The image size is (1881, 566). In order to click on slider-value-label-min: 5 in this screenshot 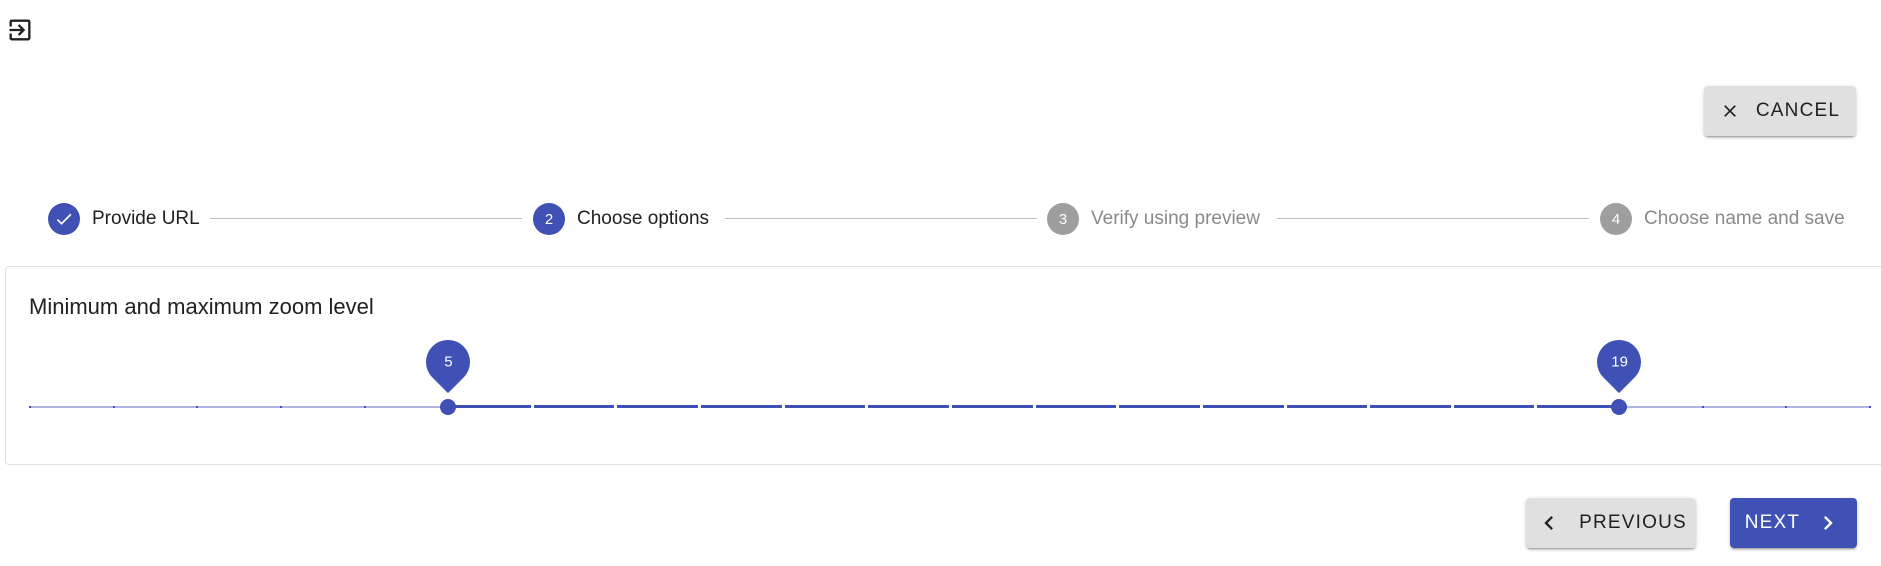, I will do `click(448, 362)`.